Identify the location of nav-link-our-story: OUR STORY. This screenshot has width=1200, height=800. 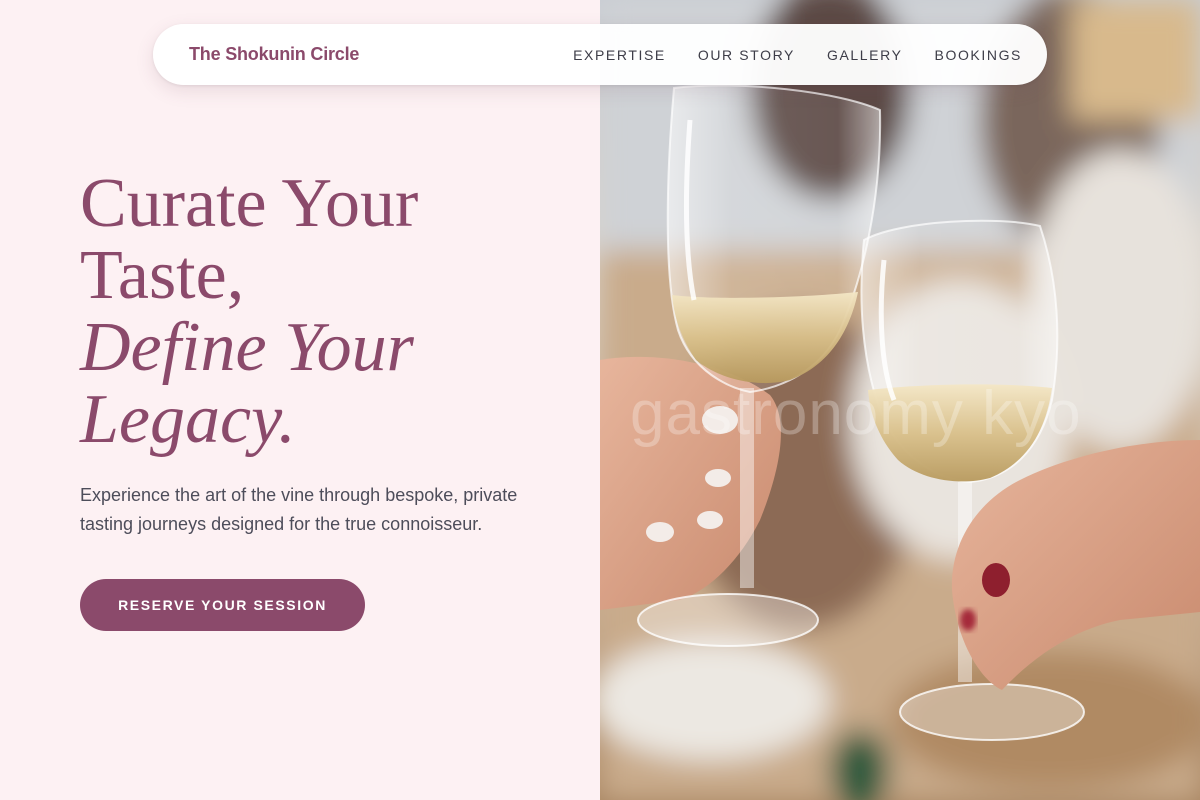
(746, 55).